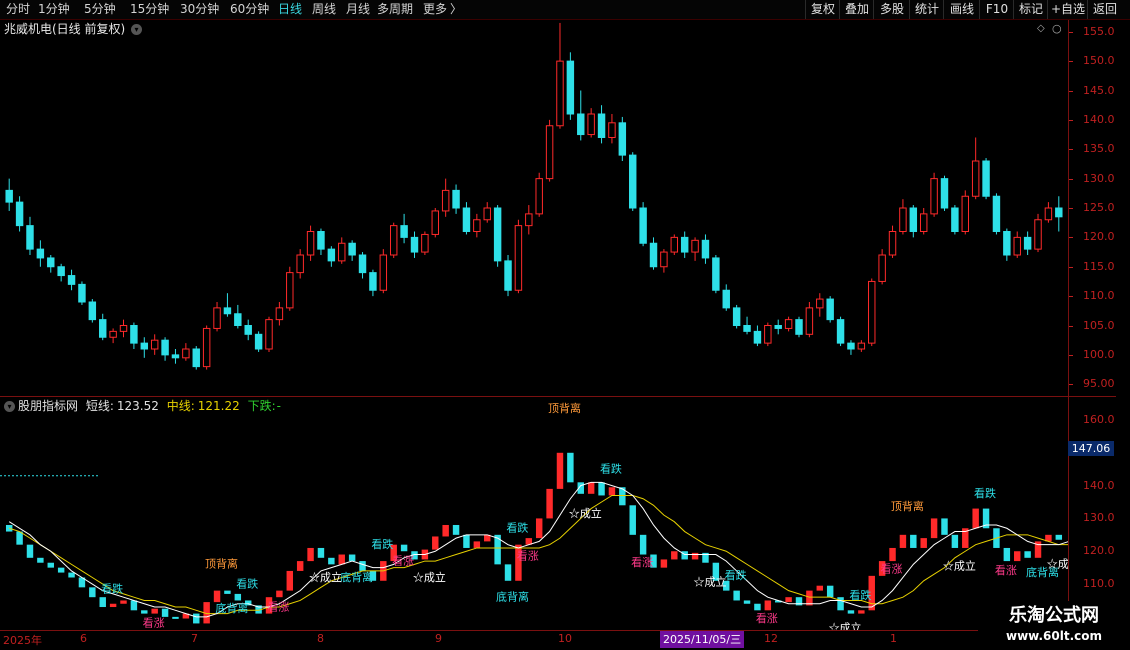 The image size is (1130, 650). What do you see at coordinates (1099, 237) in the screenshot?
I see `price-tick-label: 120.0` at bounding box center [1099, 237].